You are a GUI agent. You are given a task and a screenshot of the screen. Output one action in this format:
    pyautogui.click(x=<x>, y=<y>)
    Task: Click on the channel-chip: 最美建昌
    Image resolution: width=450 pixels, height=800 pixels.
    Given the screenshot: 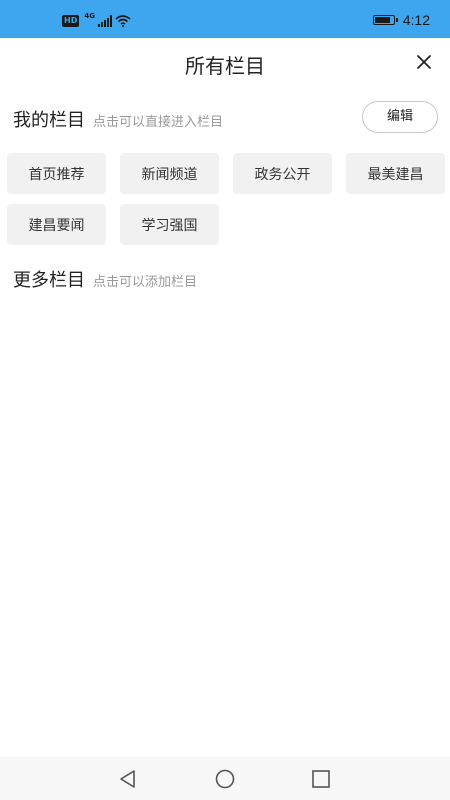 What is the action you would take?
    pyautogui.click(x=395, y=173)
    